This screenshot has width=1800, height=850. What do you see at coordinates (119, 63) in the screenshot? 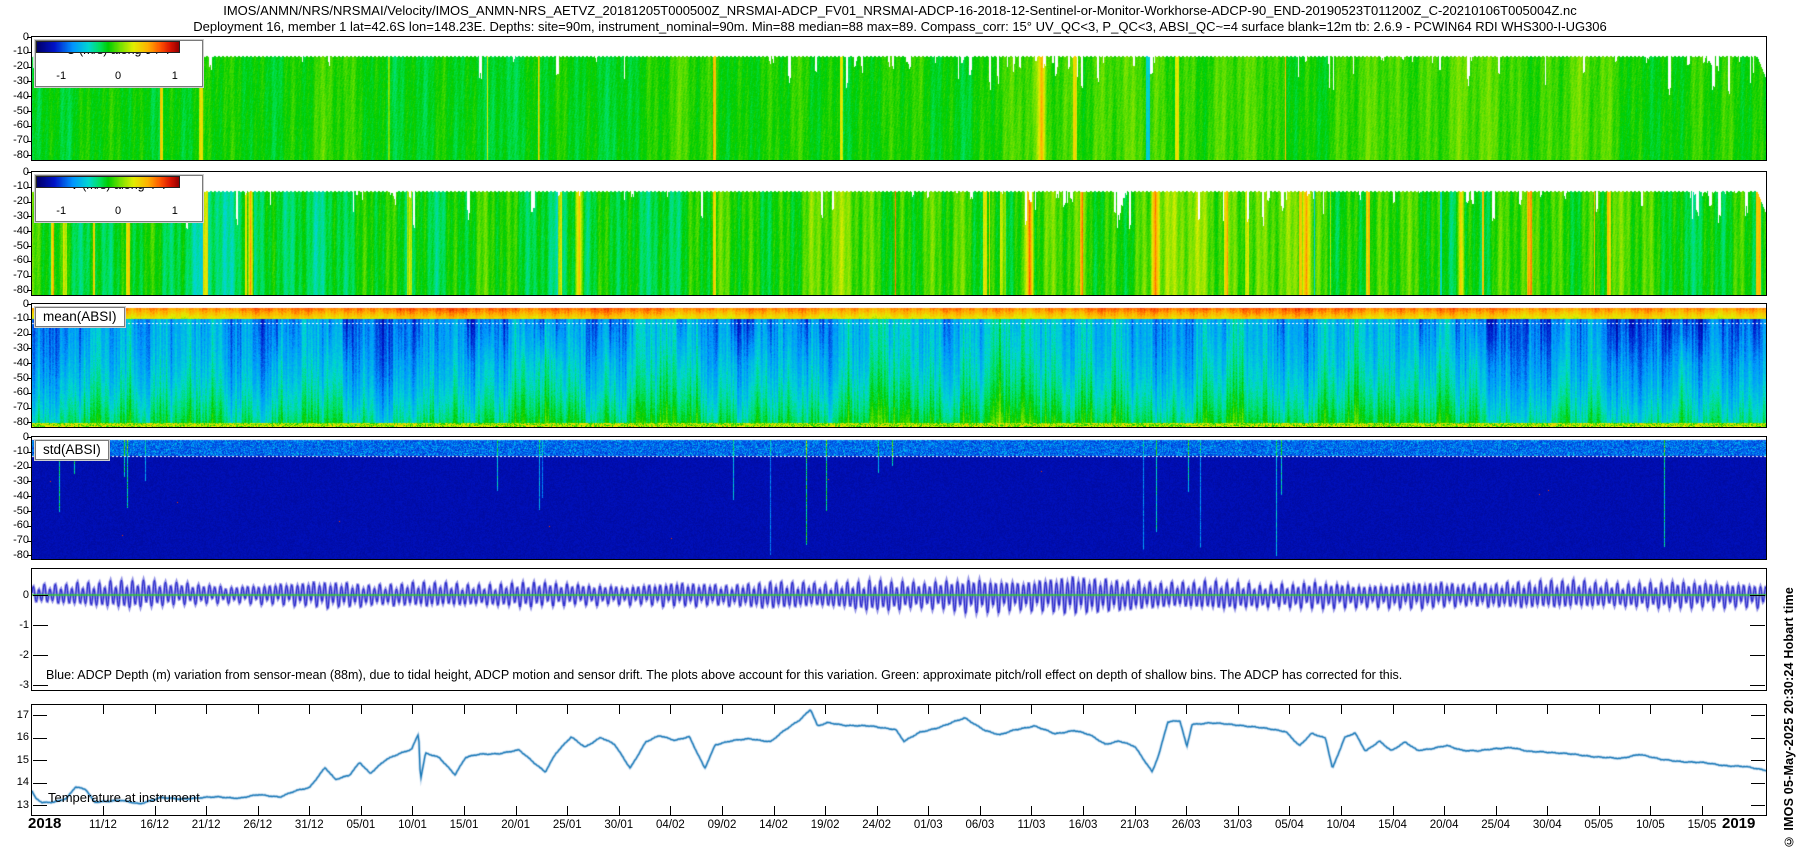
I see `u-colorbar-legend: U (m/s) along 94°T -101` at bounding box center [119, 63].